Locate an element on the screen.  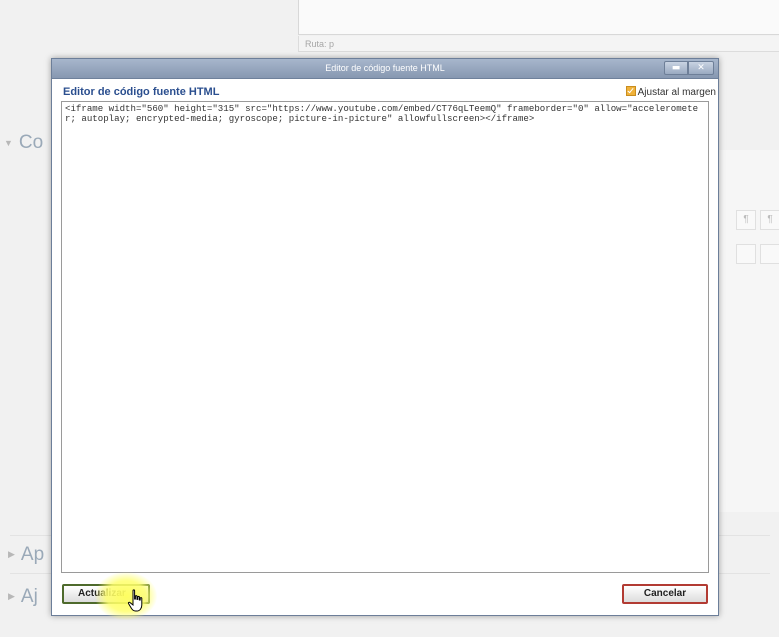
paragraph-rtl-icon: ¶ is located at coordinates (769, 220).